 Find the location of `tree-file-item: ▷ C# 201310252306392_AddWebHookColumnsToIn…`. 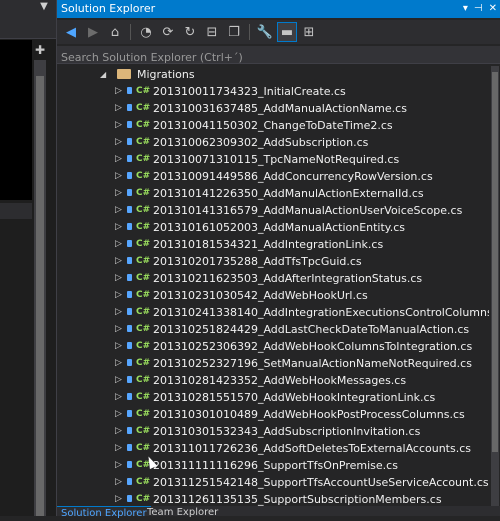

tree-file-item: ▷ C# 201310252306392_AddWebHookColumnsToIn… is located at coordinates (273, 346).